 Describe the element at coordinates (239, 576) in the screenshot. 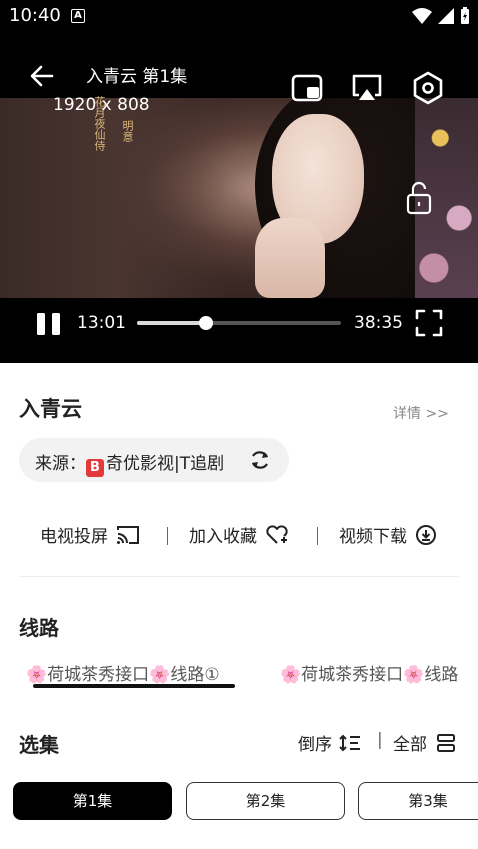

I see `section-divider` at that location.